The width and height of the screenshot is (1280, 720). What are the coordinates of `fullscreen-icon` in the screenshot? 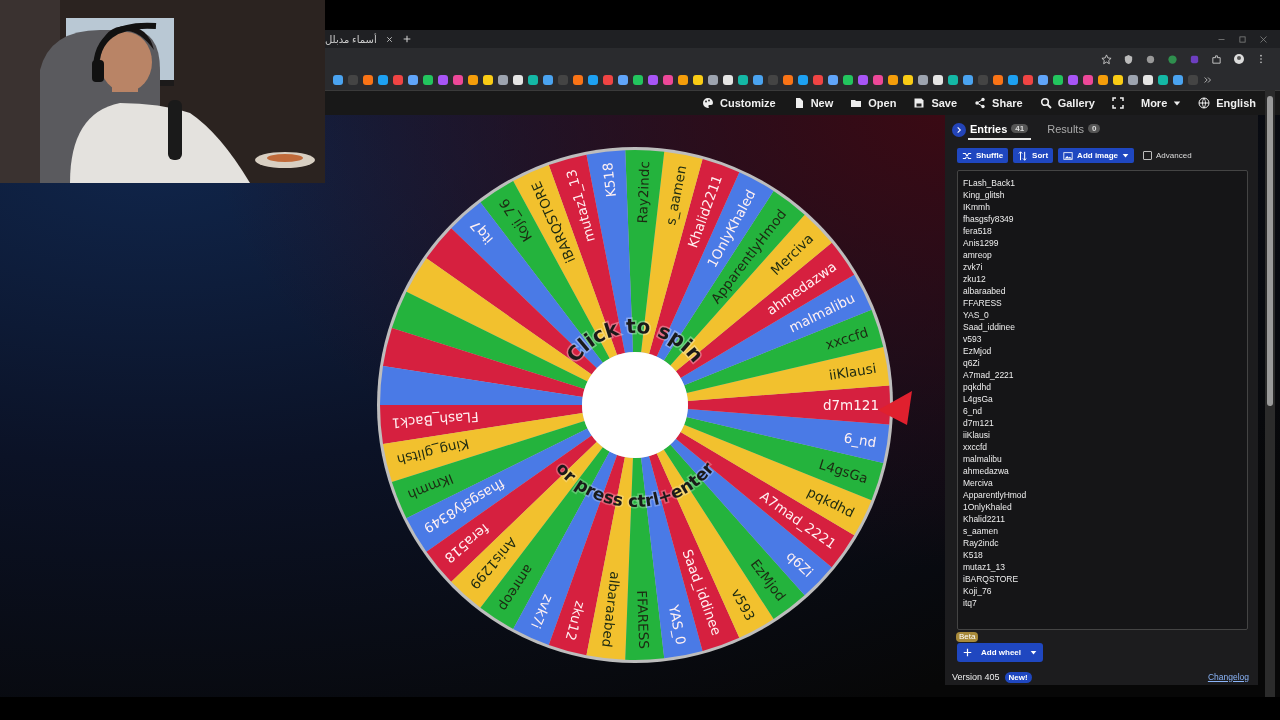 It's located at (1118, 103).